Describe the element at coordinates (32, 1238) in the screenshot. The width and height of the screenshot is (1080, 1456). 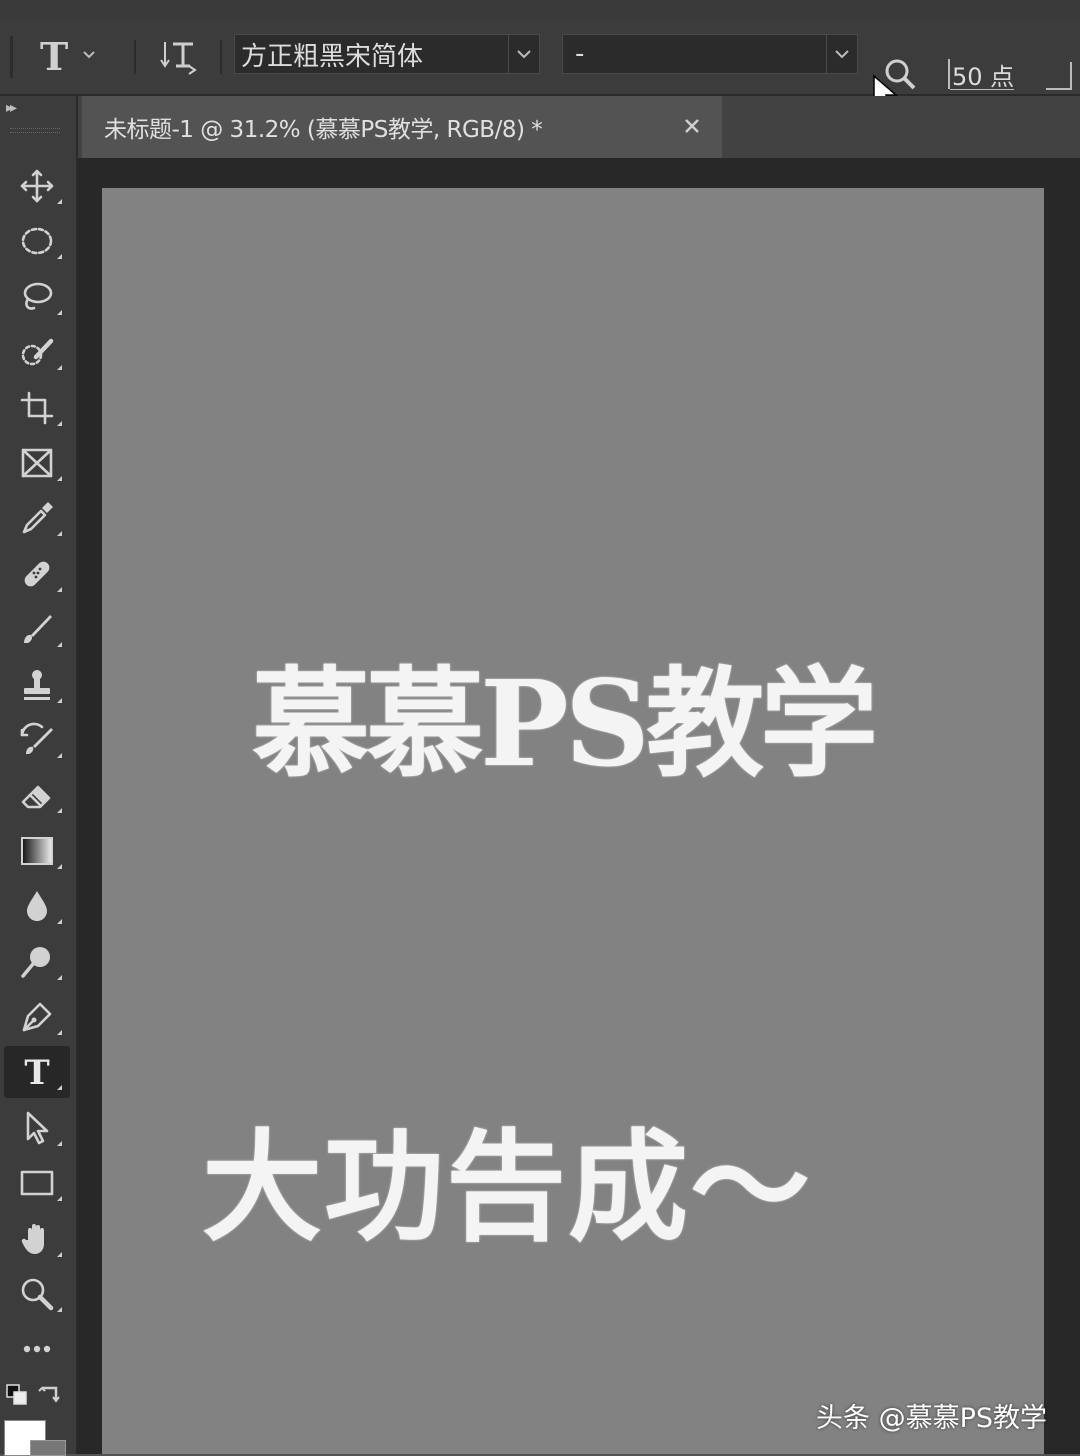
I see `hand-icon` at that location.